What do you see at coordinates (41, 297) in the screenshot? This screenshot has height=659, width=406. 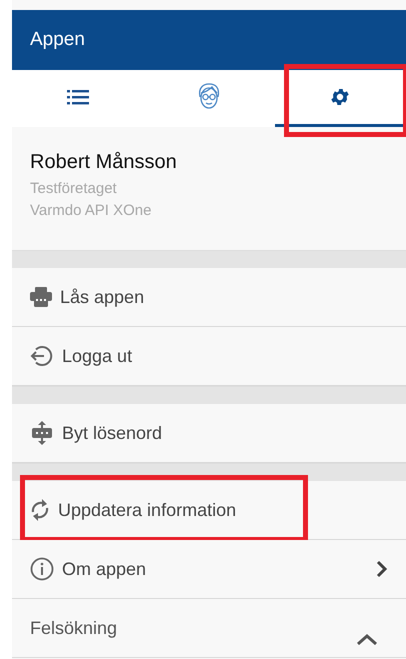 I see `printer-icon` at bounding box center [41, 297].